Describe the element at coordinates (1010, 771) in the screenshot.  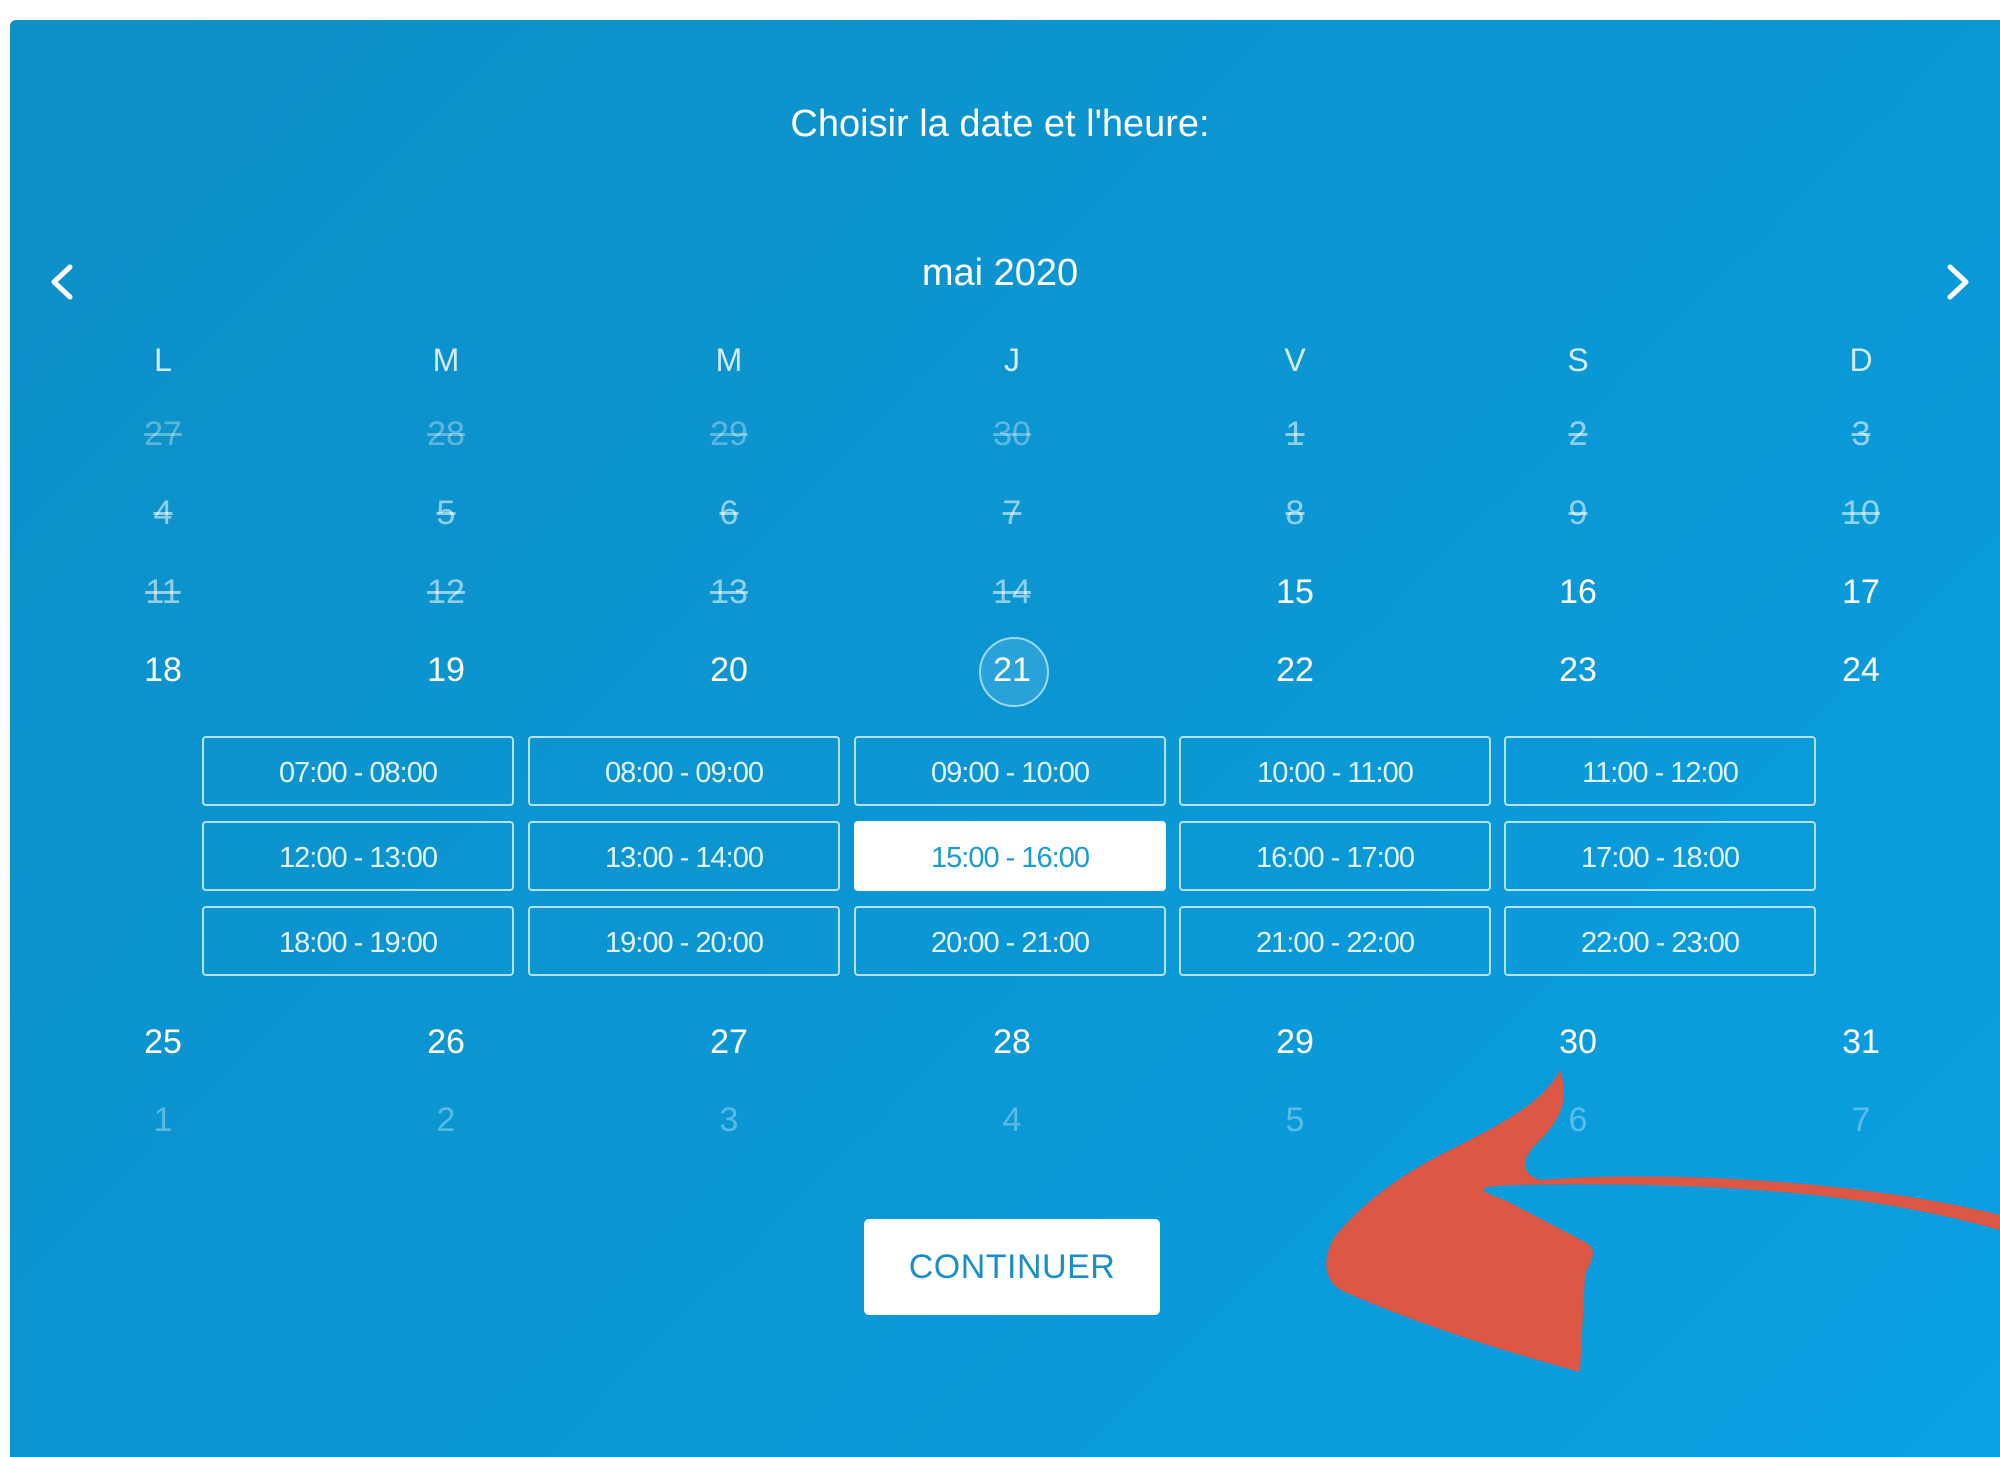
I see `time-slot: 09:00 - 10:00` at that location.